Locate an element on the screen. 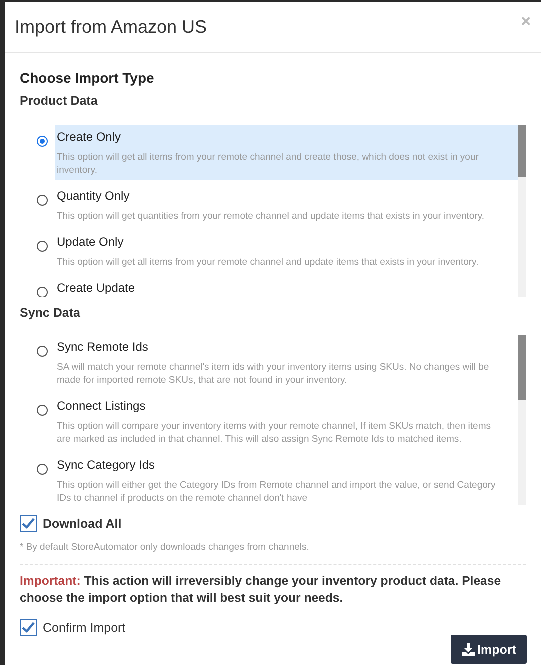  note-text: * By default StoreAutomator only downloads changes from channels. is located at coordinates (165, 547).